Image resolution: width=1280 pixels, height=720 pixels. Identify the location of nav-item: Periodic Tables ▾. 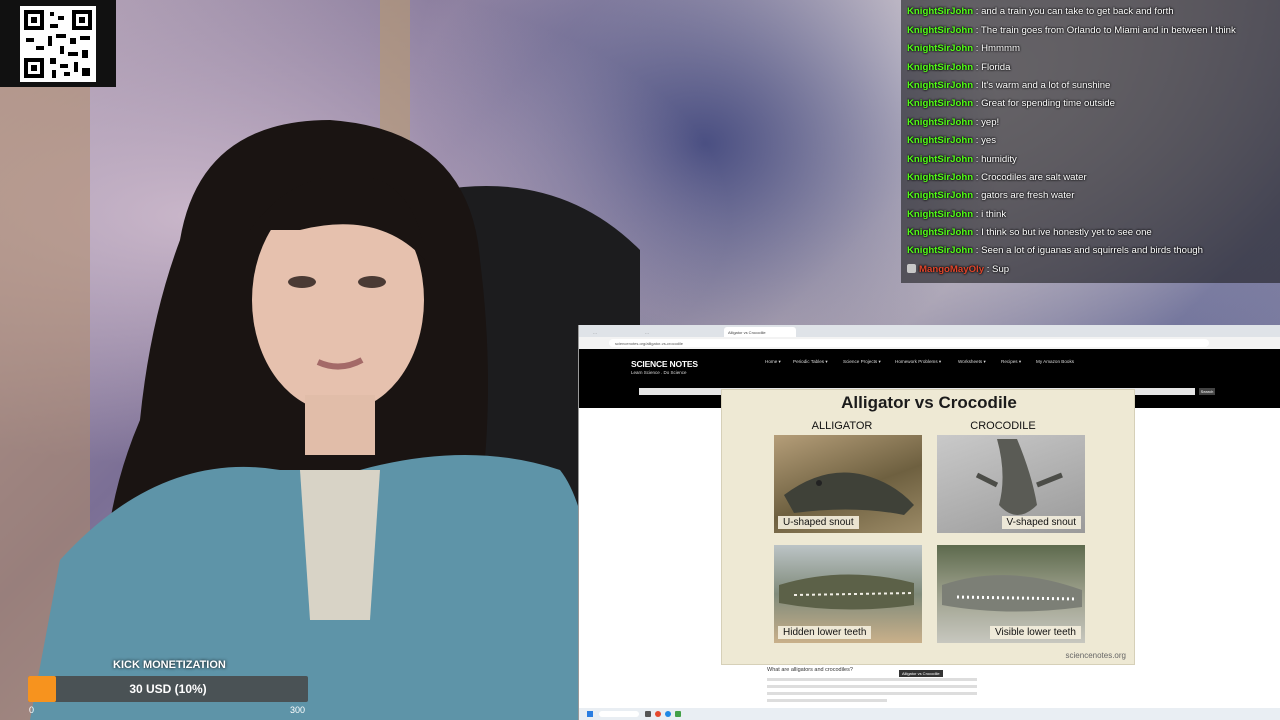
(810, 362).